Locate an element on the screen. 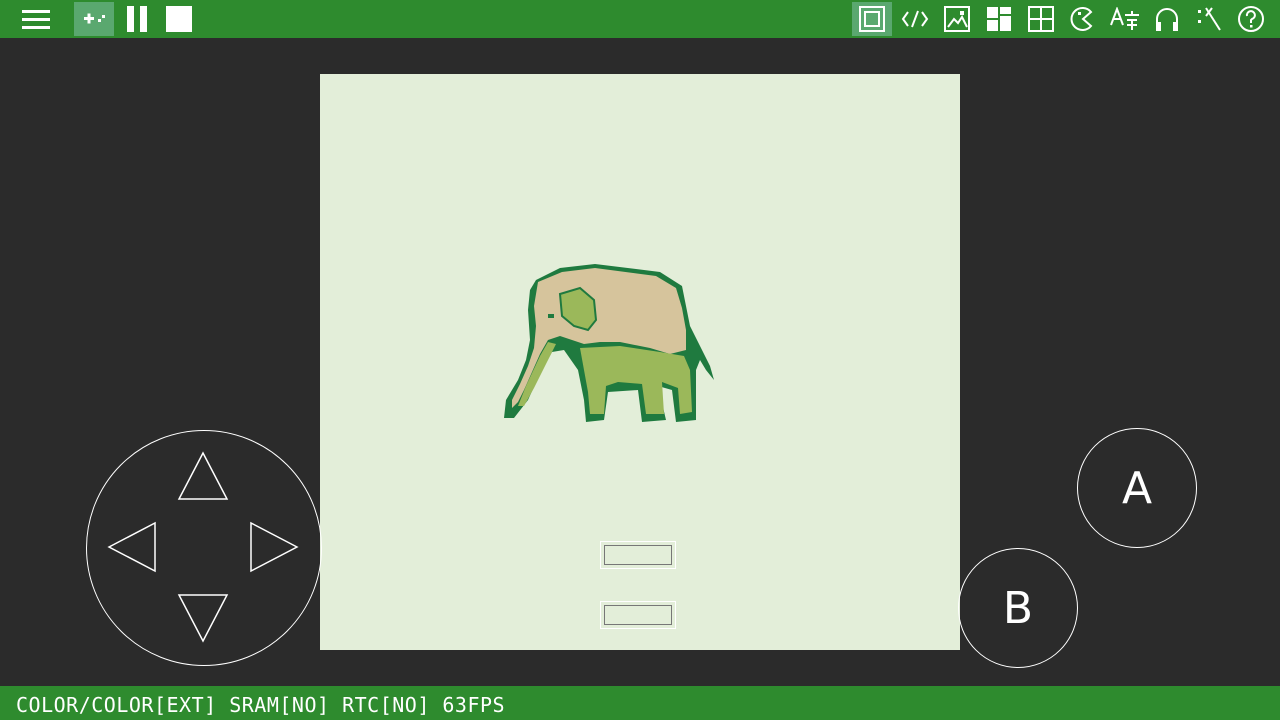 This screenshot has height=720, width=1280. elephant-image is located at coordinates (609, 343).